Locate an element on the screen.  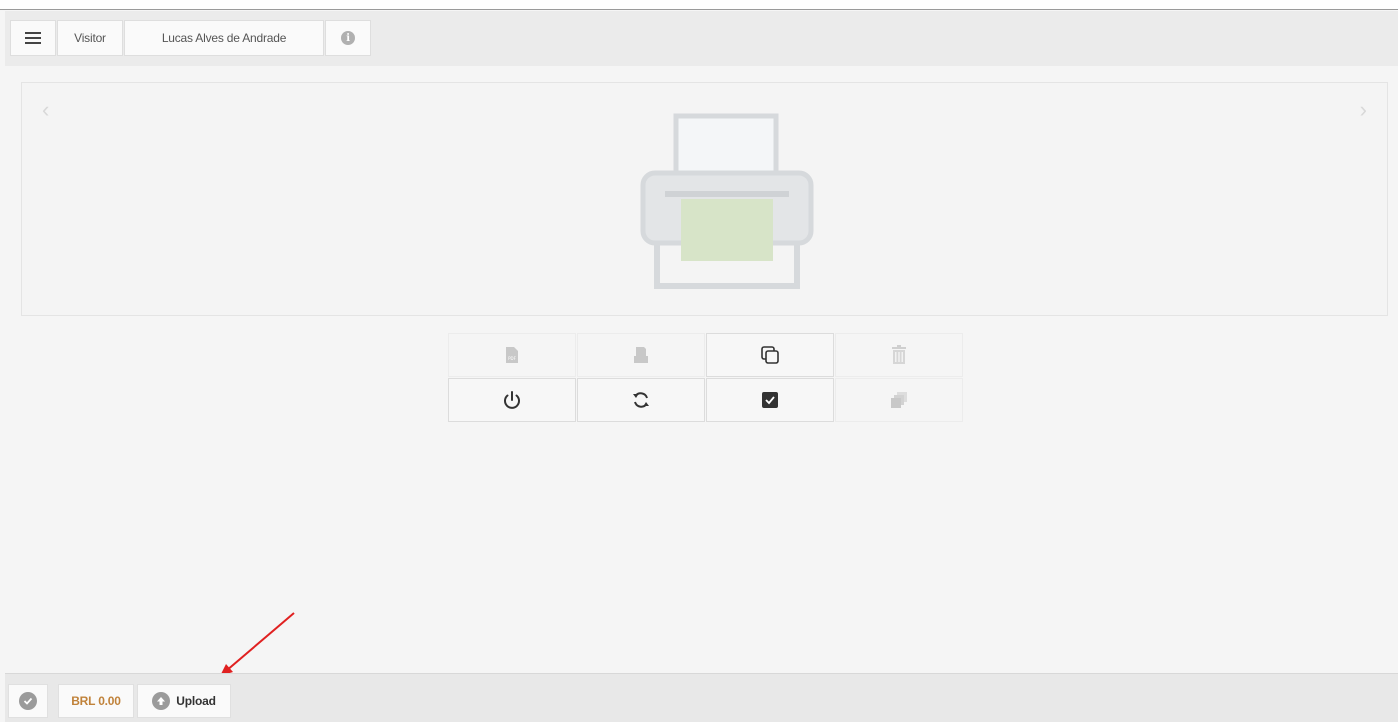
stack-icon is located at coordinates (899, 400).